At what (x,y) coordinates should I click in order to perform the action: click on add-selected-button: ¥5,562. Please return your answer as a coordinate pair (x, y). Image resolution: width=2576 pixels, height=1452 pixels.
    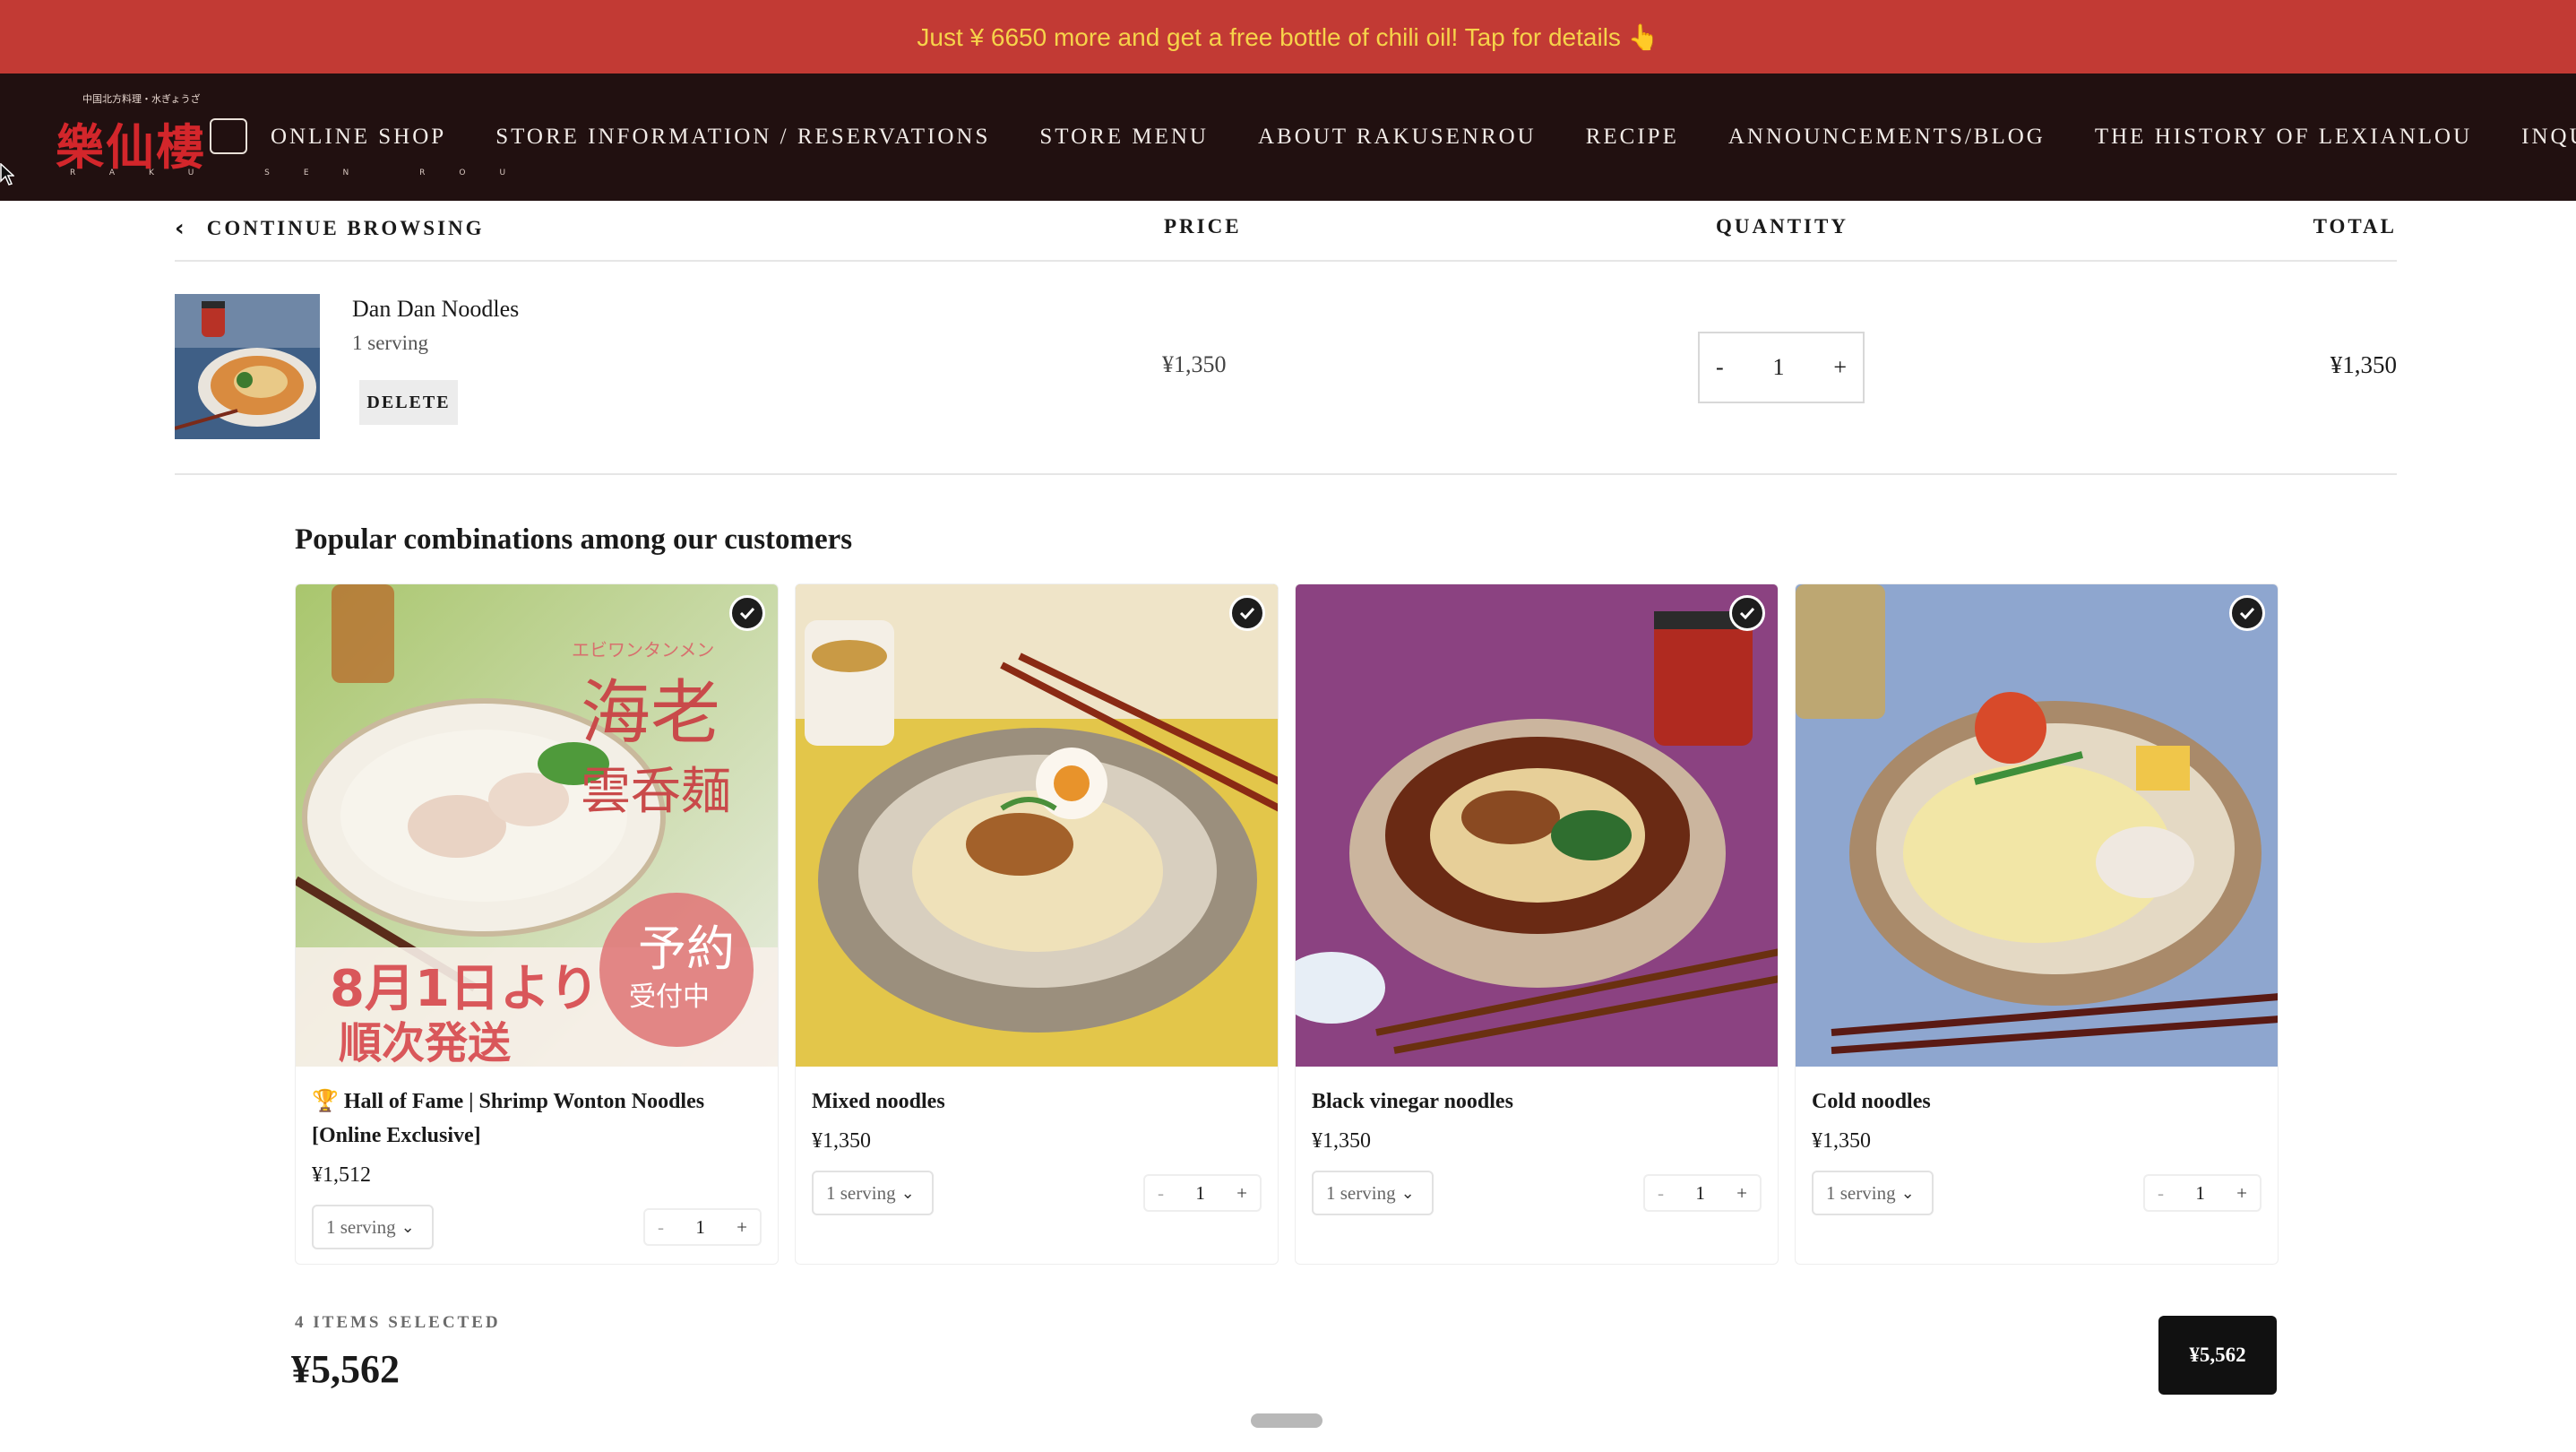
    Looking at the image, I should click on (2218, 1355).